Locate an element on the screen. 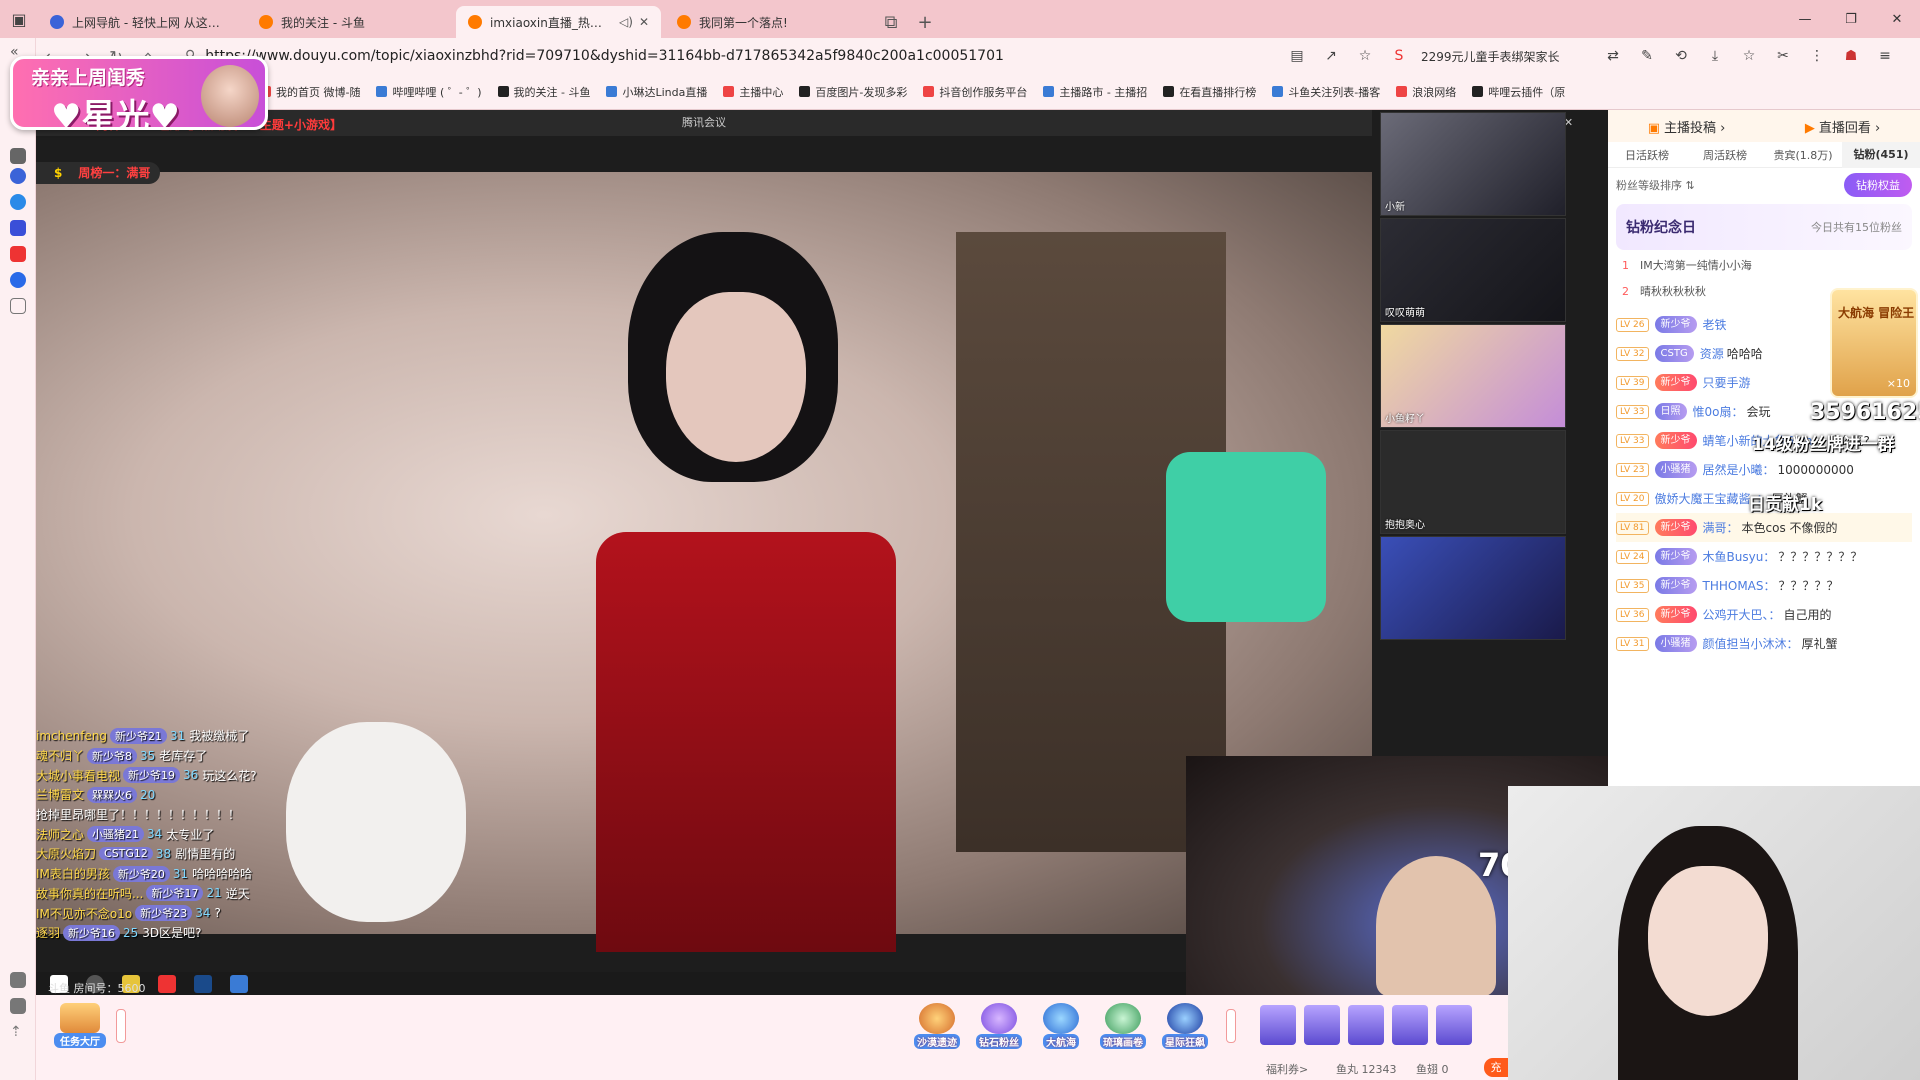  bookmark-item: 主播中心 is located at coordinates (753, 92).